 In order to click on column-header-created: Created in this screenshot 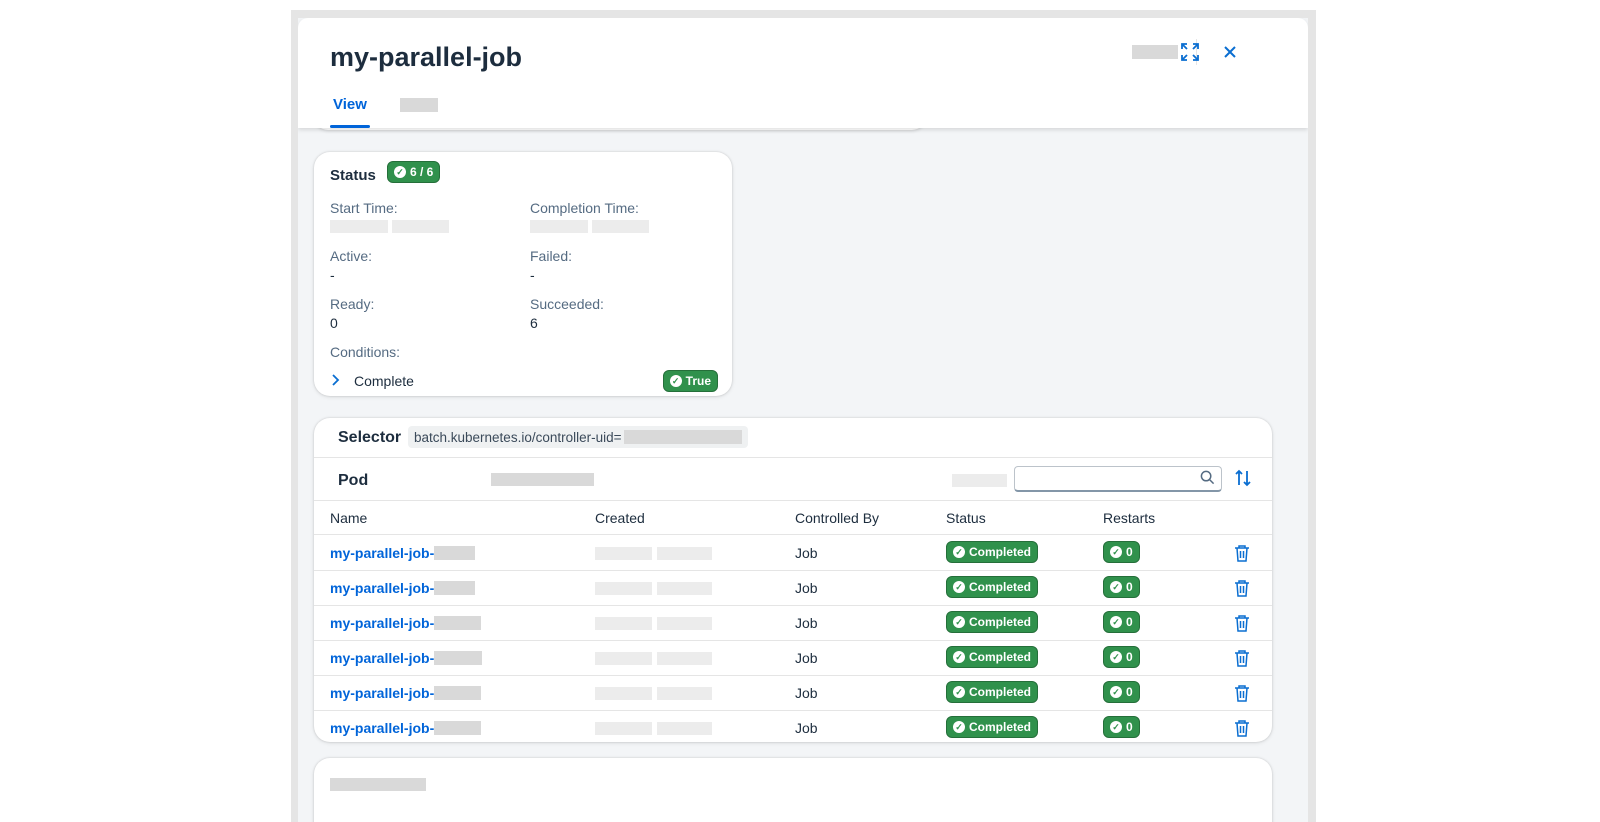, I will do `click(620, 518)`.